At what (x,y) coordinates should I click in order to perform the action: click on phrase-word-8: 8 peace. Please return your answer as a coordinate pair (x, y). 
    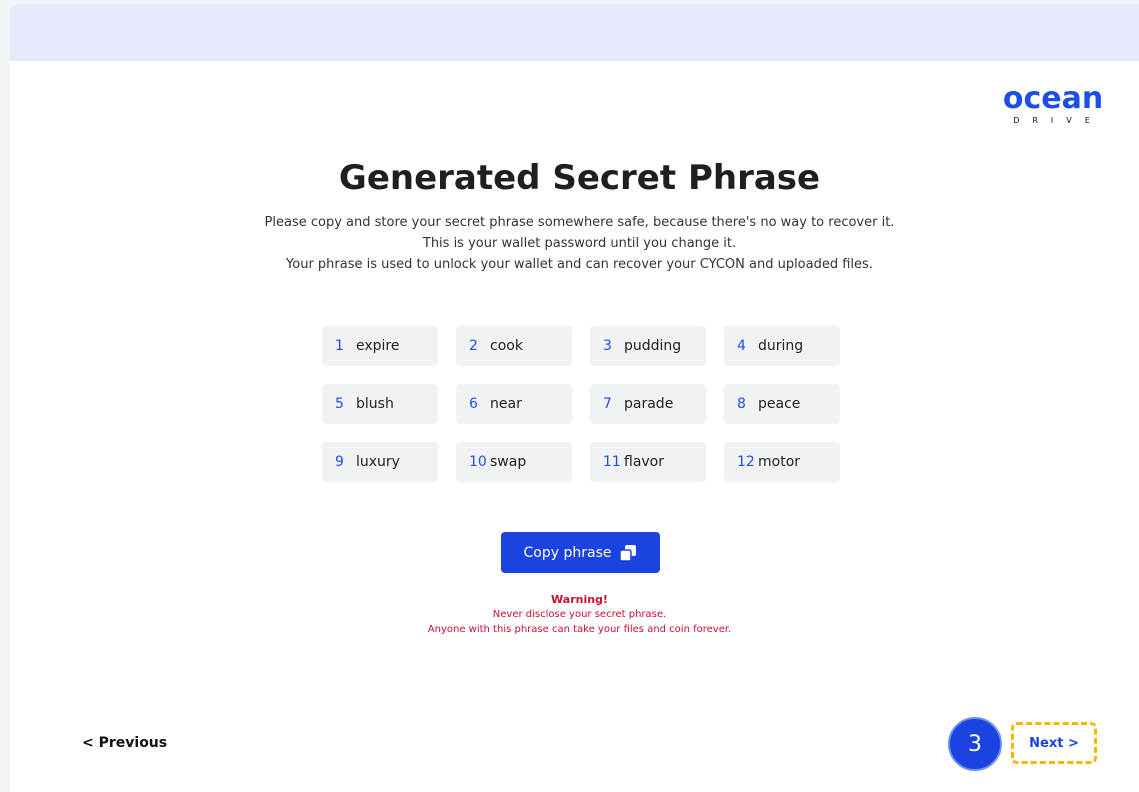
    Looking at the image, I should click on (782, 404).